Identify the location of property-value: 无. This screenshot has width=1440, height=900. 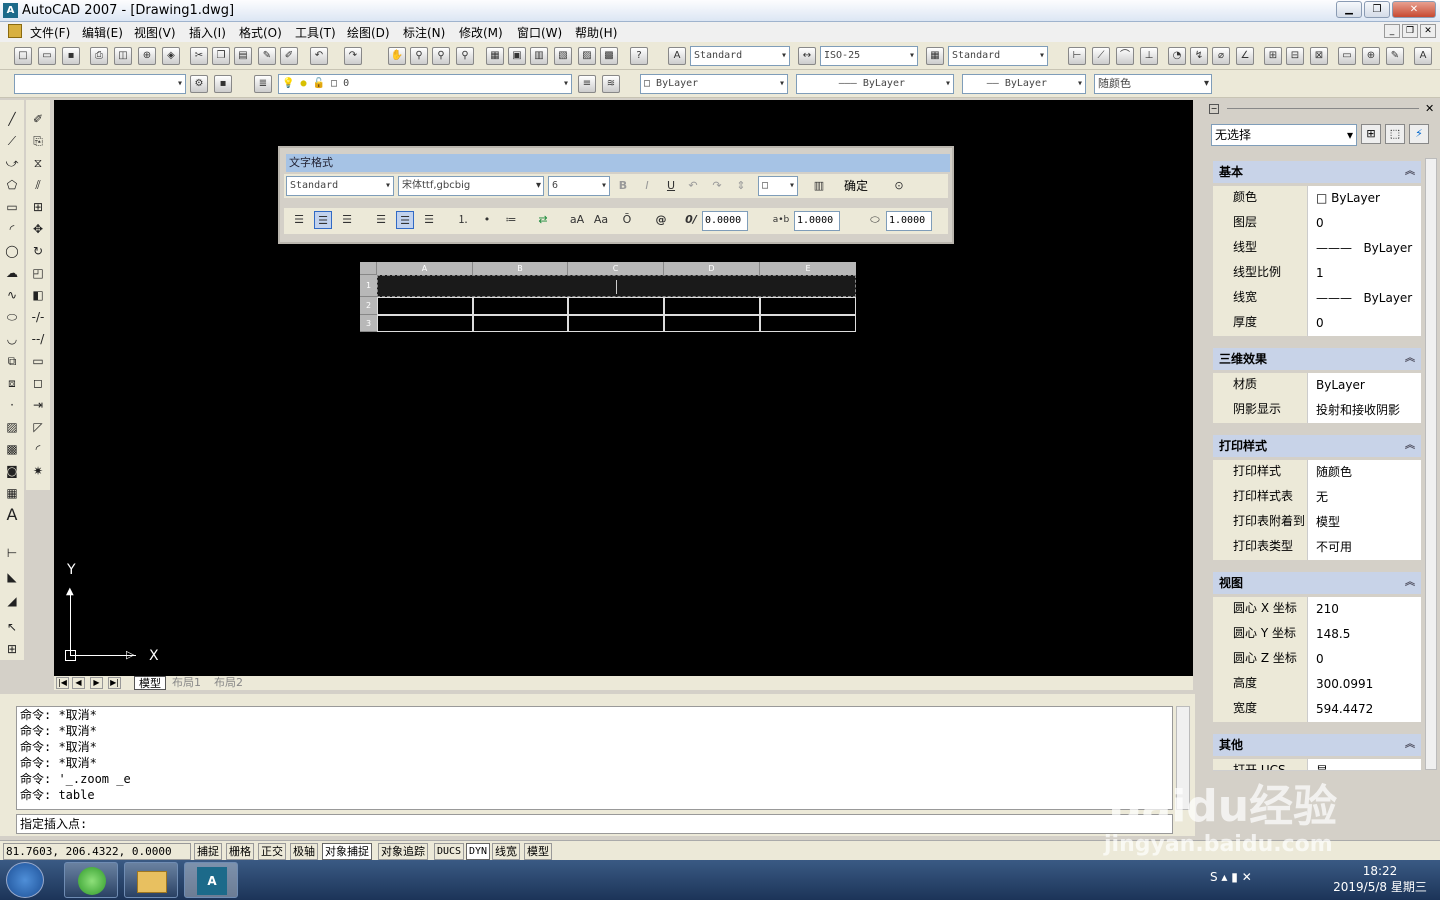
(1364, 497).